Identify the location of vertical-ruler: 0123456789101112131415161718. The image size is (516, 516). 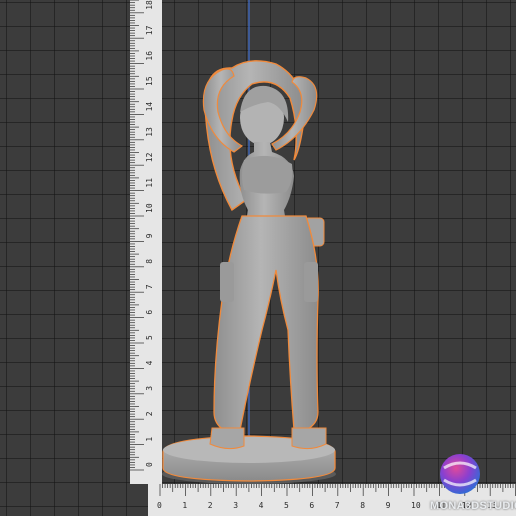
(146, 242).